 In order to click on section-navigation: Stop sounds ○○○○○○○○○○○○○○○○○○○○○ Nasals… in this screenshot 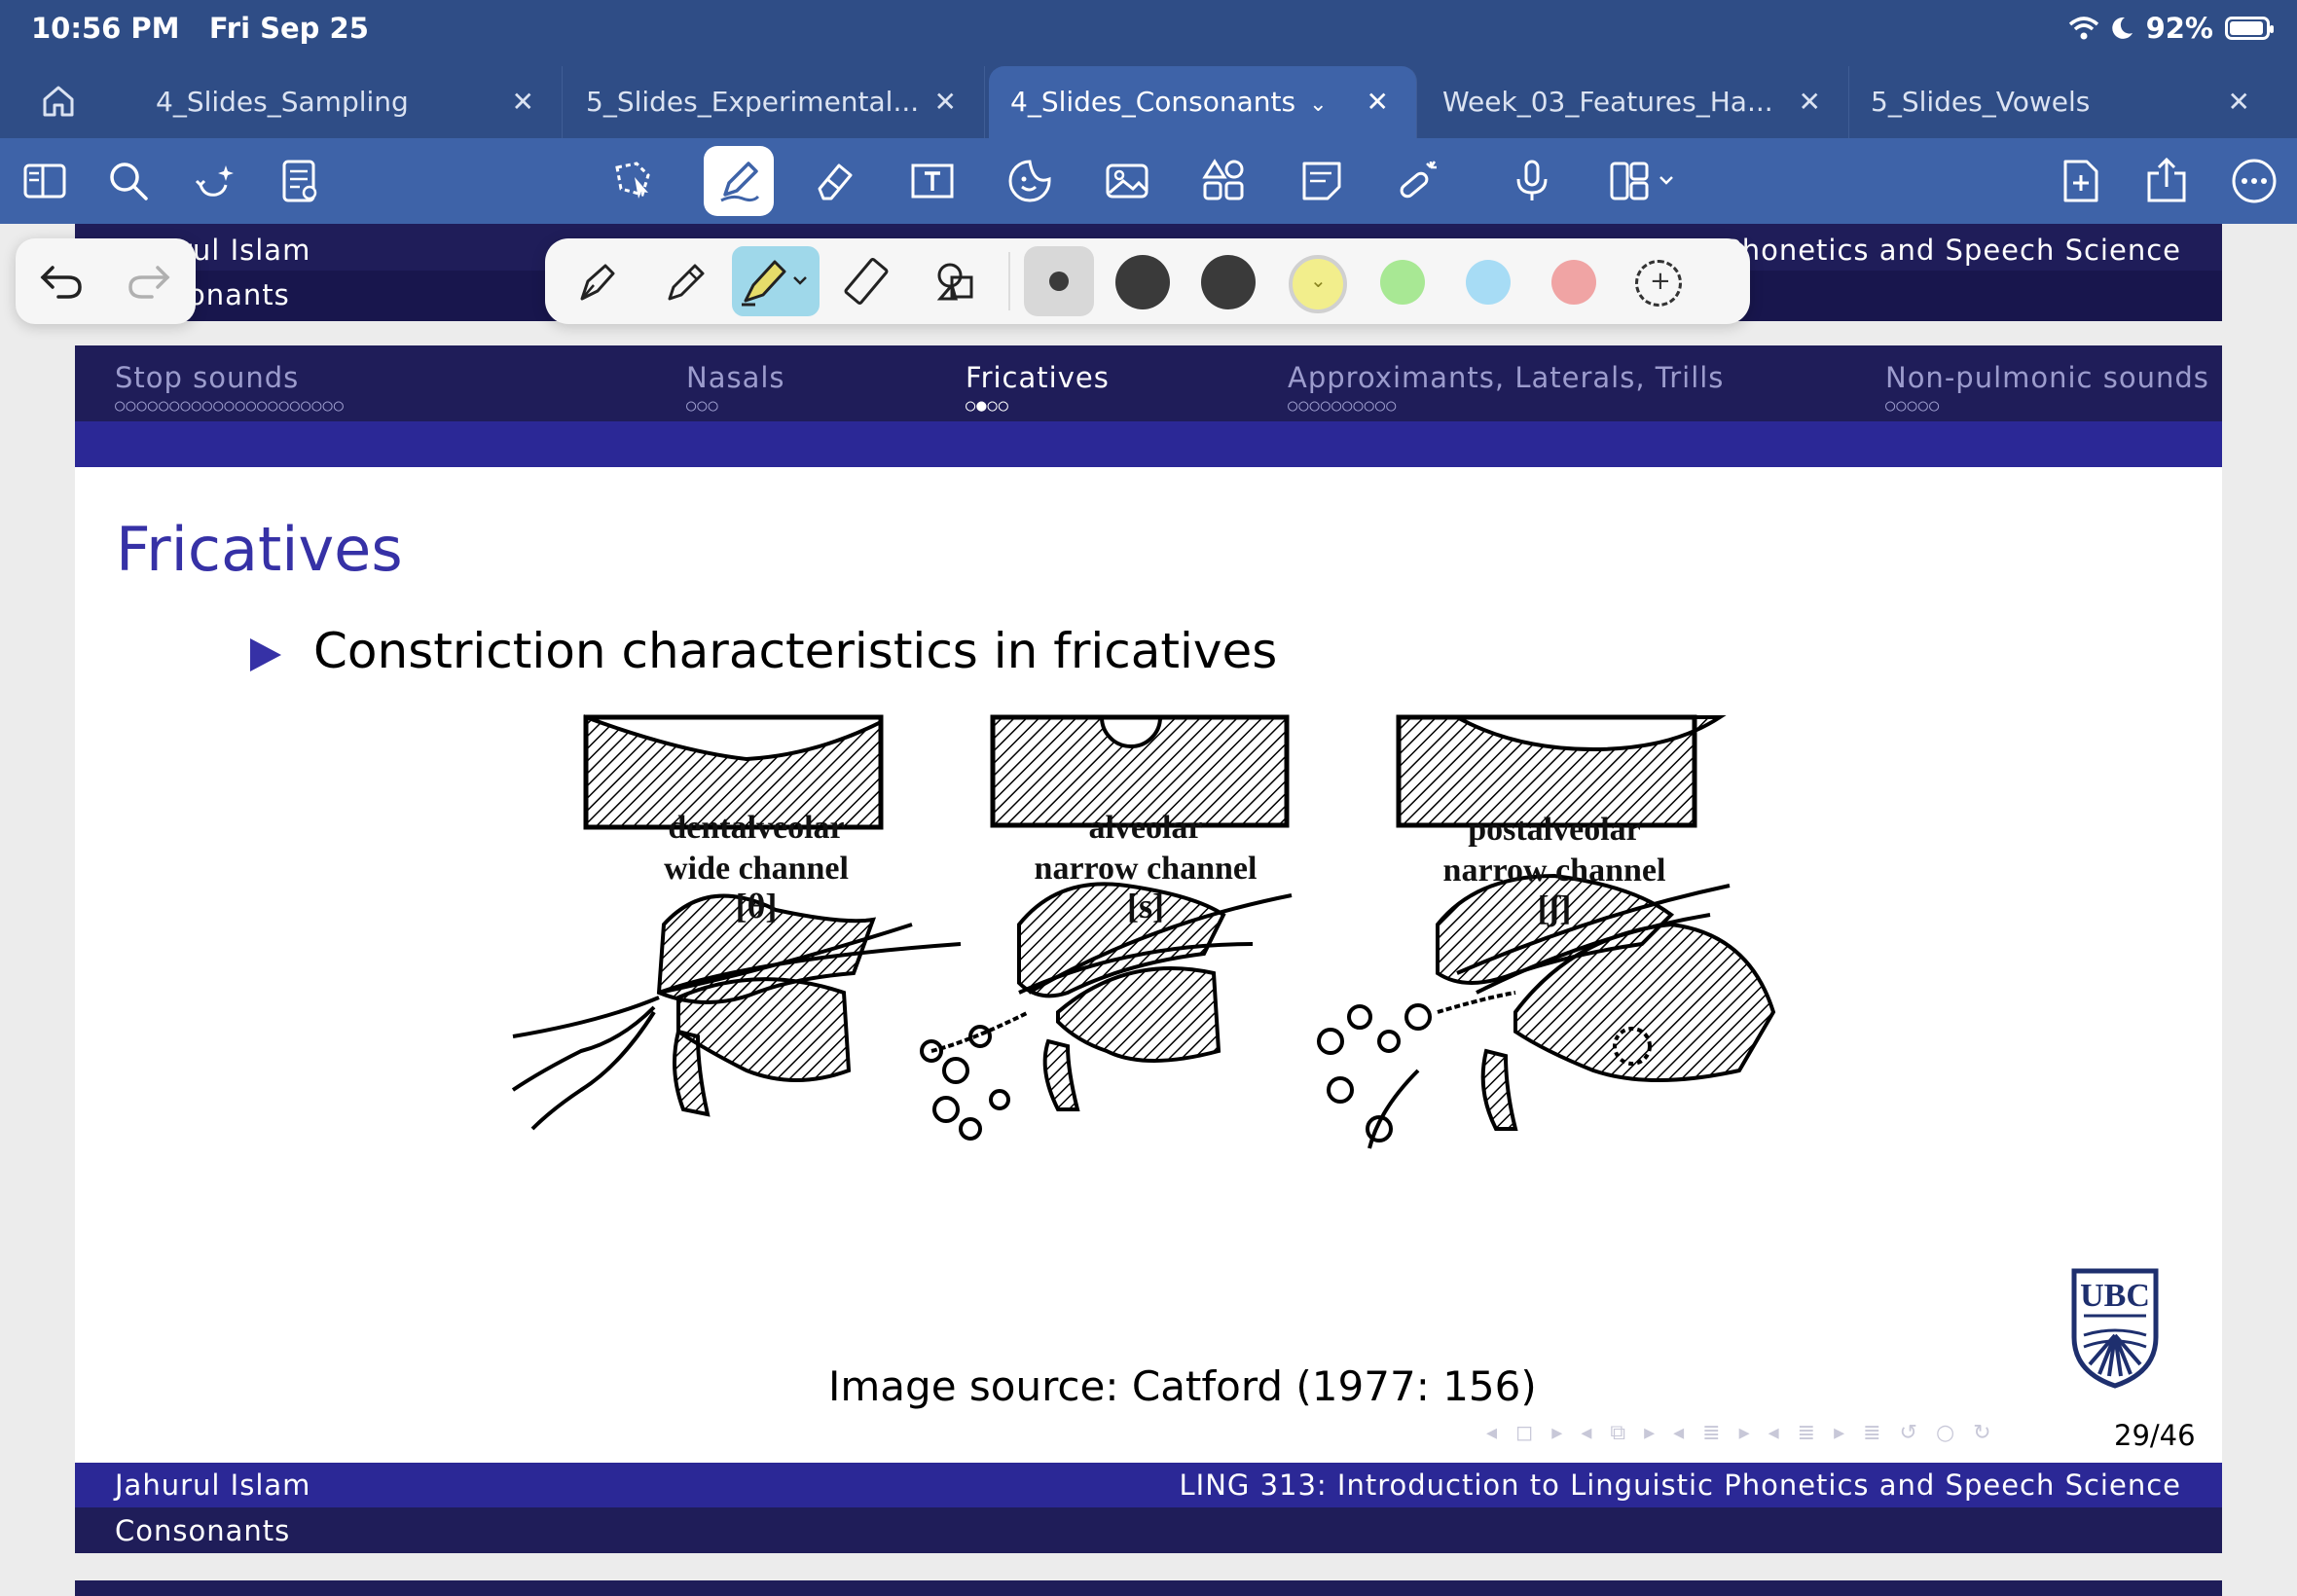, I will do `click(1148, 406)`.